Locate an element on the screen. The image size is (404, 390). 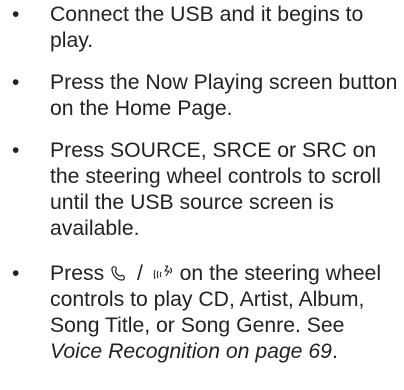
press-prefix: Press is located at coordinates (77, 273).